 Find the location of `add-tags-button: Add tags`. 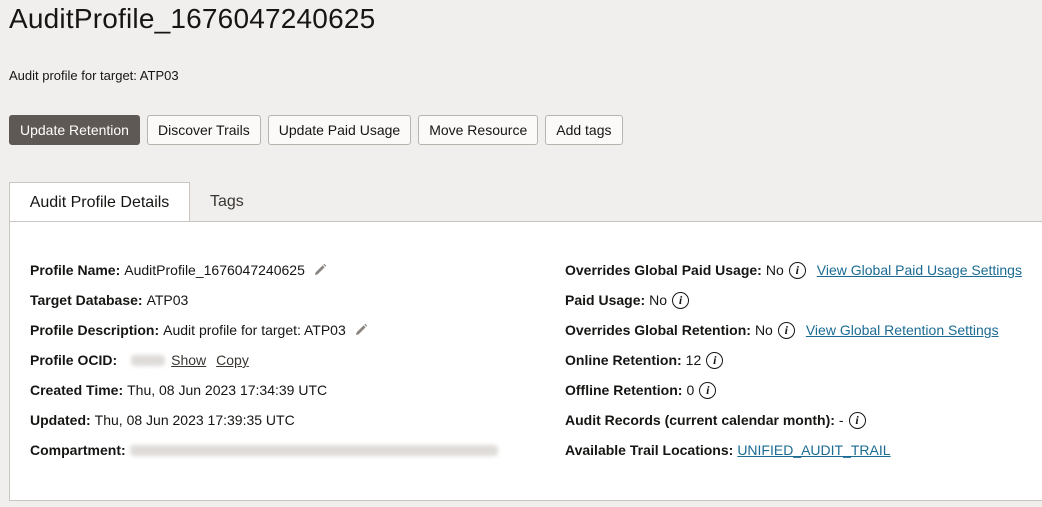

add-tags-button: Add tags is located at coordinates (584, 130).